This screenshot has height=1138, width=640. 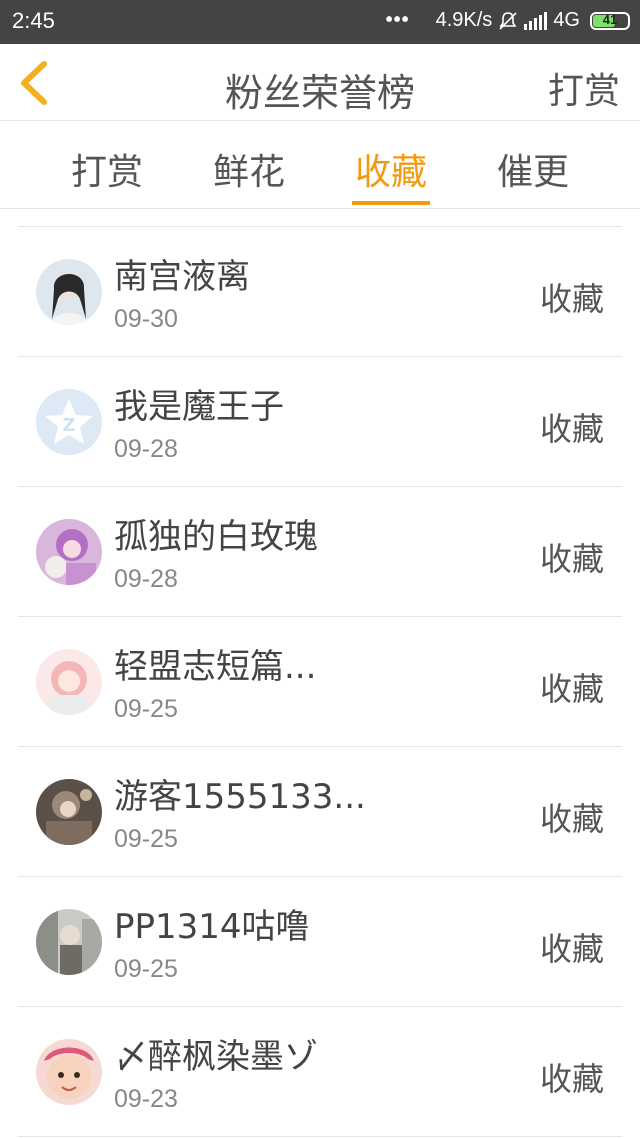 I want to click on list-item: 轻盟志短篇... 09-25 收藏, so click(x=320, y=682).